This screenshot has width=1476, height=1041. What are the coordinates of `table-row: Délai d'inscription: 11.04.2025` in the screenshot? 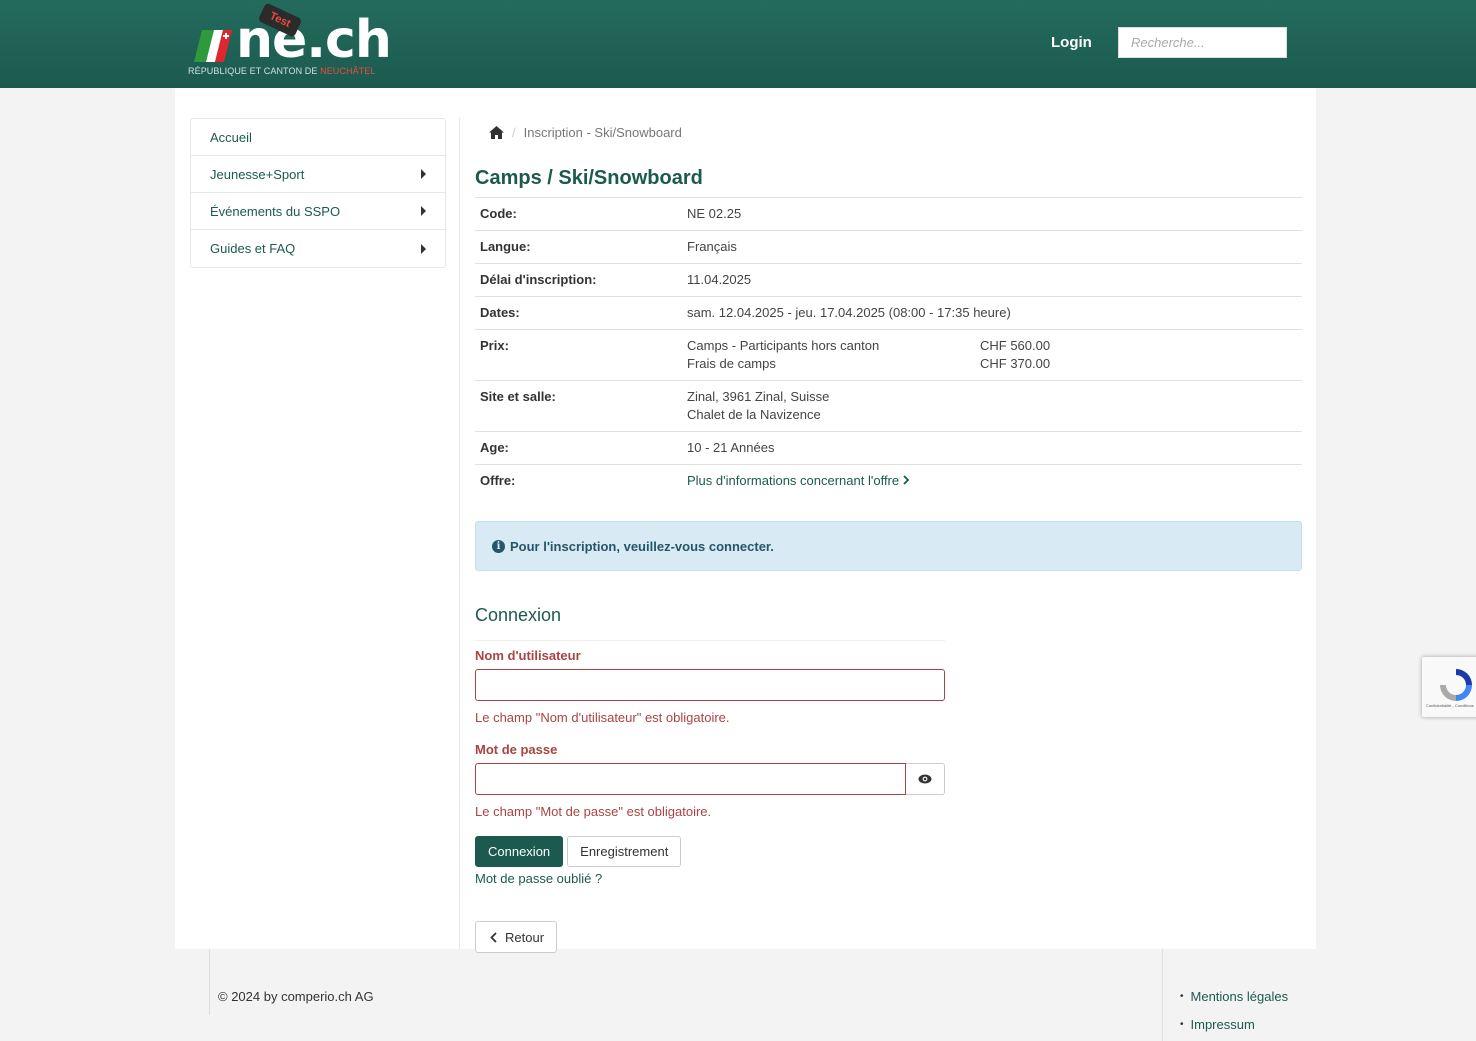 It's located at (888, 280).